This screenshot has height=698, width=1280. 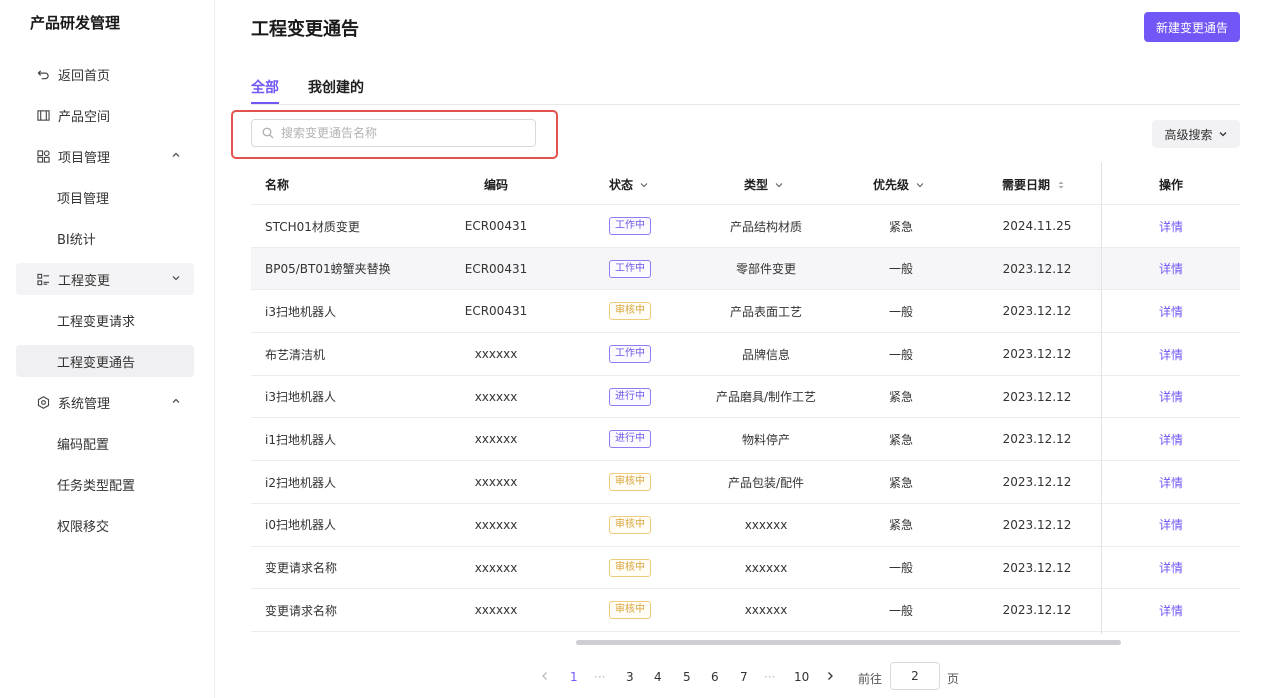 I want to click on search-input, so click(x=401, y=133).